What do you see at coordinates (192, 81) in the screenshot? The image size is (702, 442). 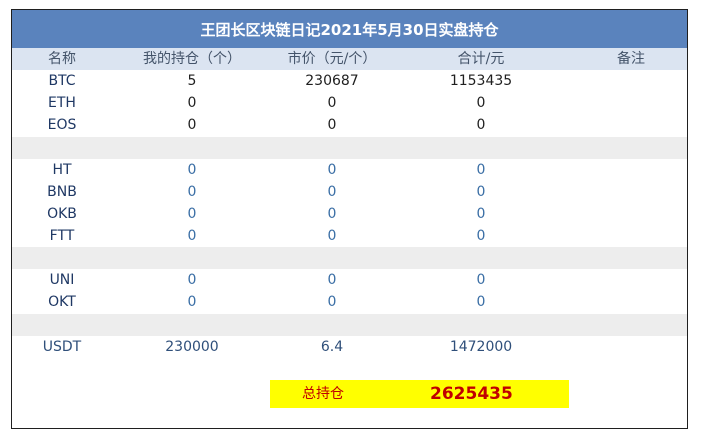 I see `cell-qty: 5` at bounding box center [192, 81].